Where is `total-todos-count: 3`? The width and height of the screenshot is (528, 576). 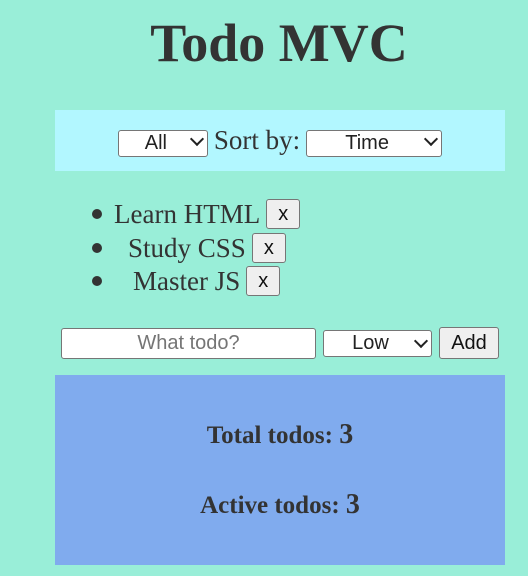
total-todos-count: 3 is located at coordinates (346, 434).